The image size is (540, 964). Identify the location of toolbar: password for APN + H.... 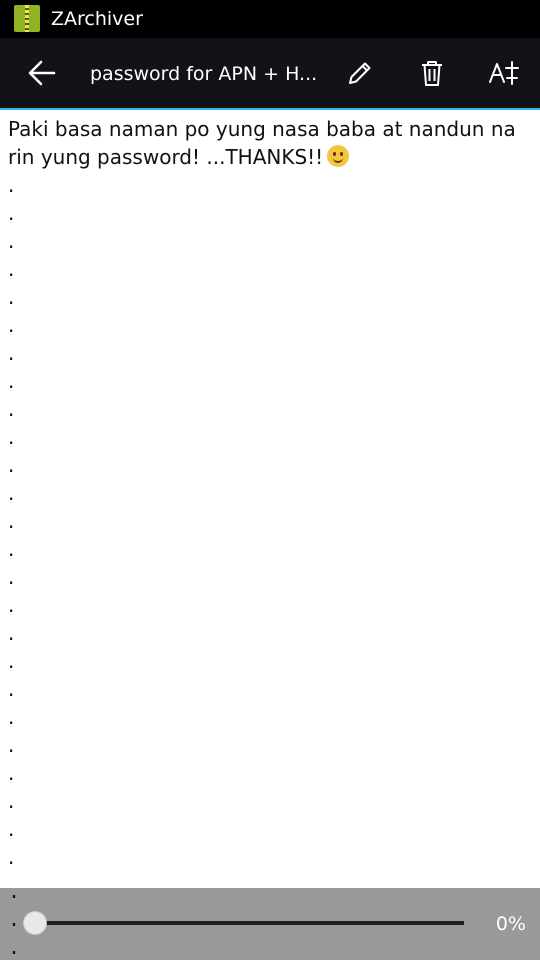
(270, 74).